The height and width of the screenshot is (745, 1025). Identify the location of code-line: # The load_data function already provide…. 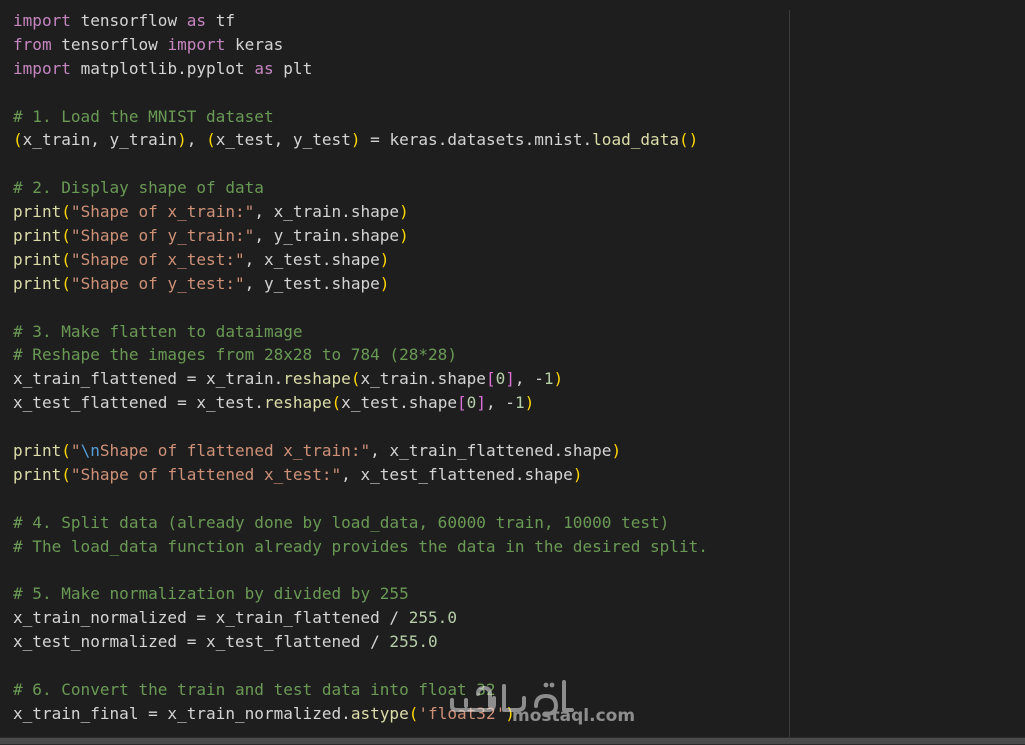
(360, 547).